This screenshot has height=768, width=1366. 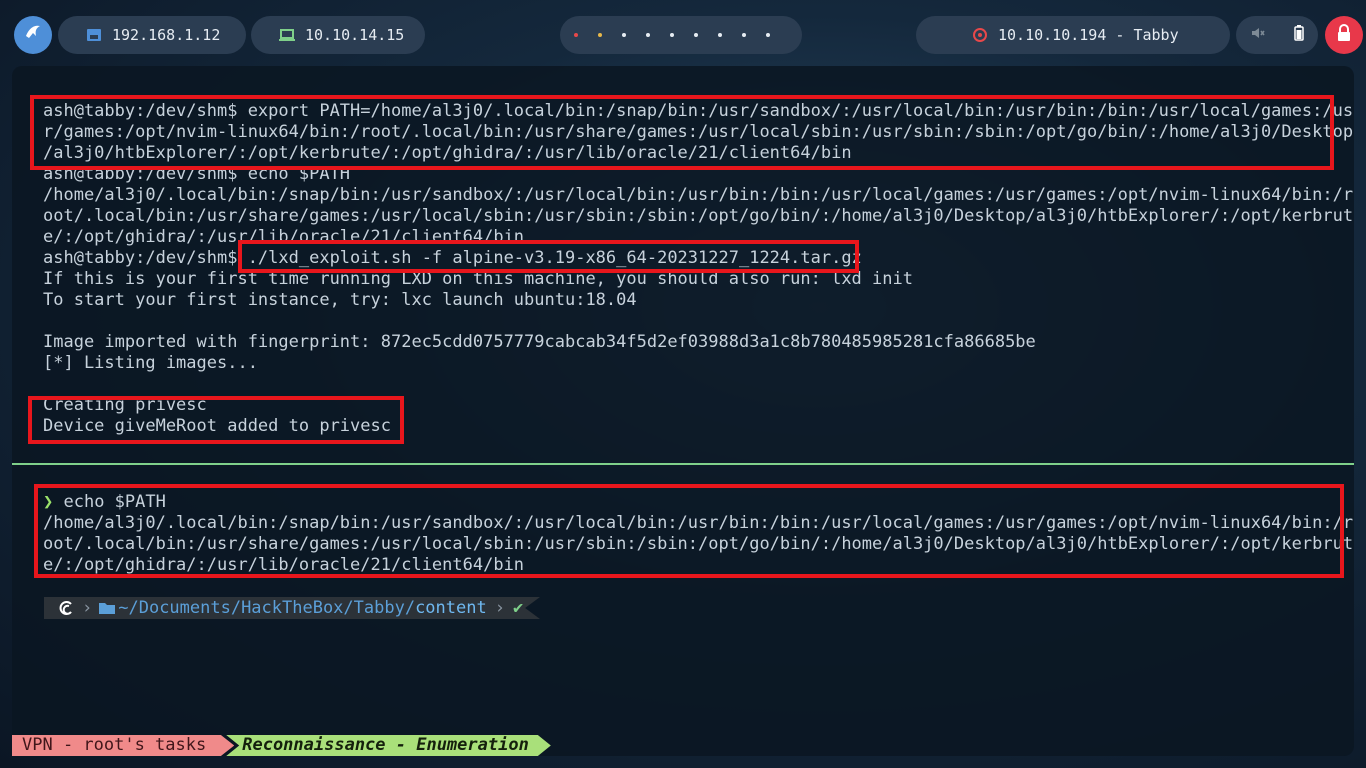 I want to click on battery-icon, so click(x=1298, y=35).